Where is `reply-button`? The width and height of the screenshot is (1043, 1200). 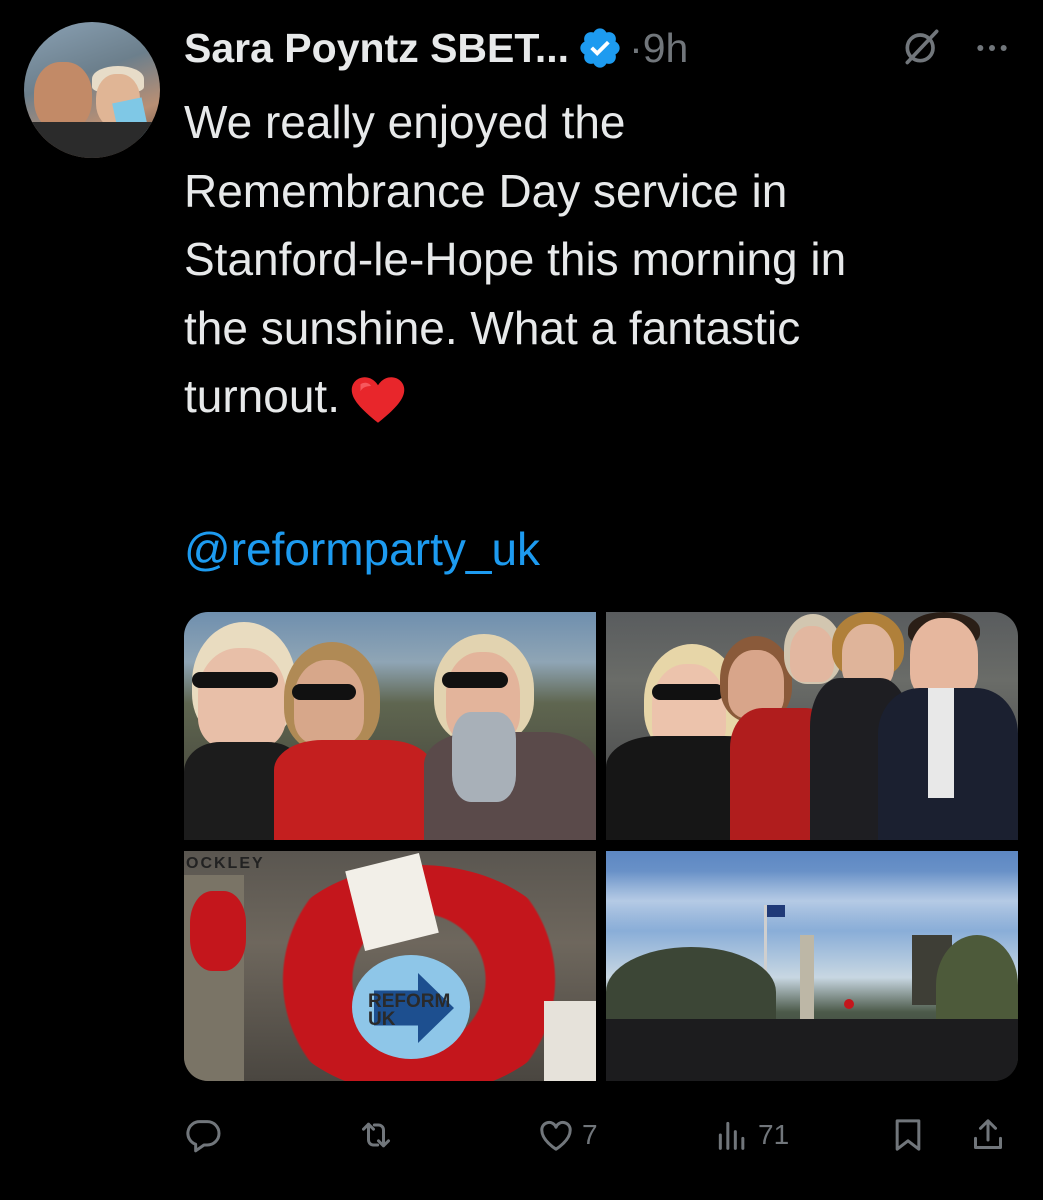 reply-button is located at coordinates (204, 1135).